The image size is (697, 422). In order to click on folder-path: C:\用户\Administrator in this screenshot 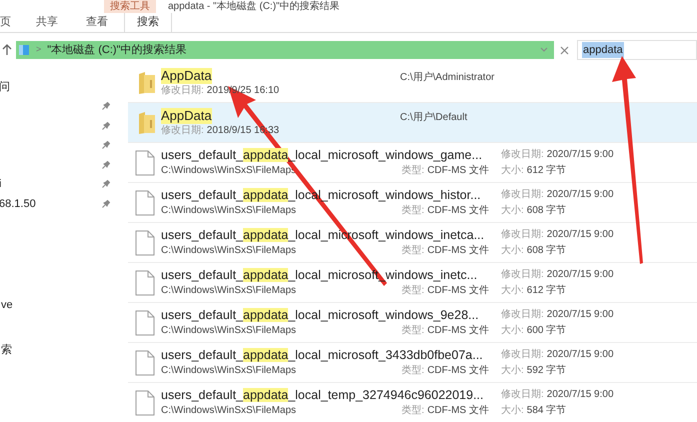, I will do `click(447, 77)`.